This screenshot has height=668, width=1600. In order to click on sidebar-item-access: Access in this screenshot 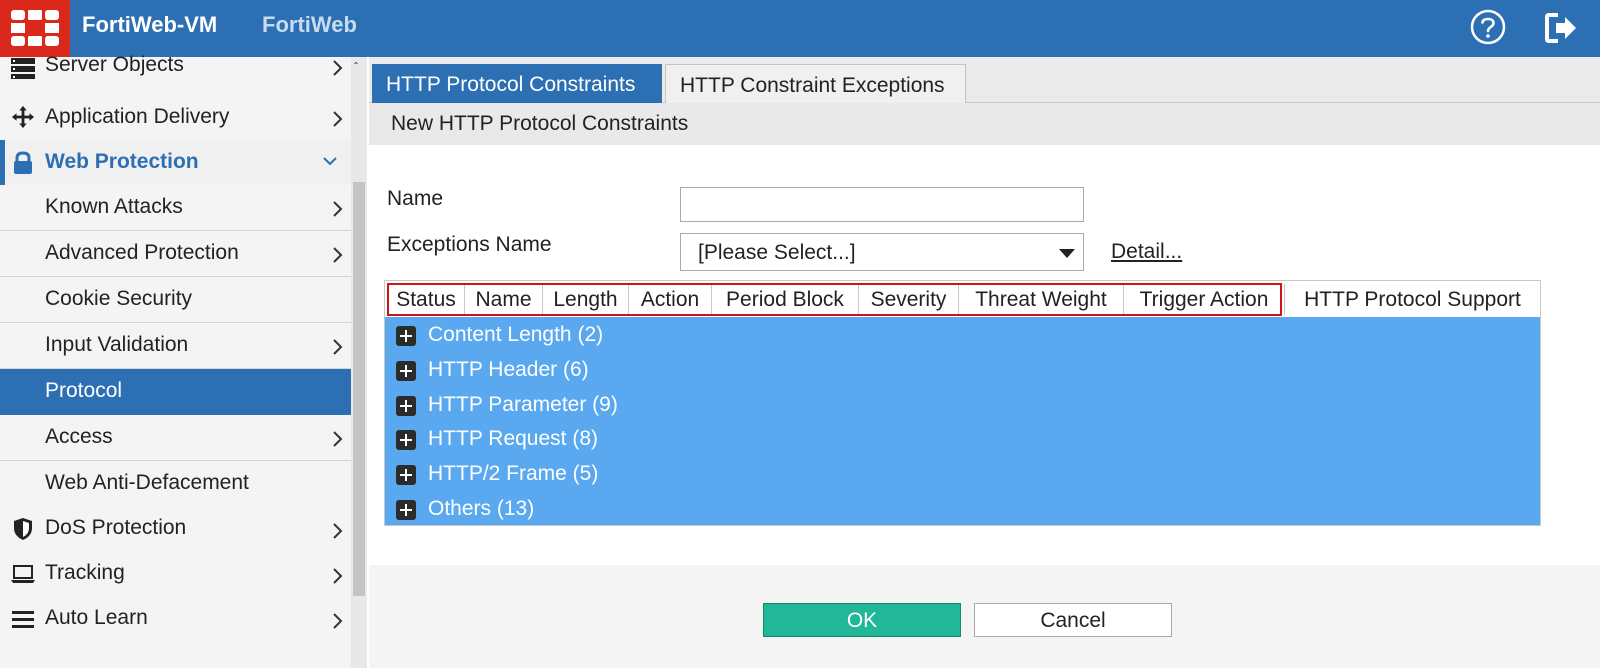, I will do `click(179, 438)`.